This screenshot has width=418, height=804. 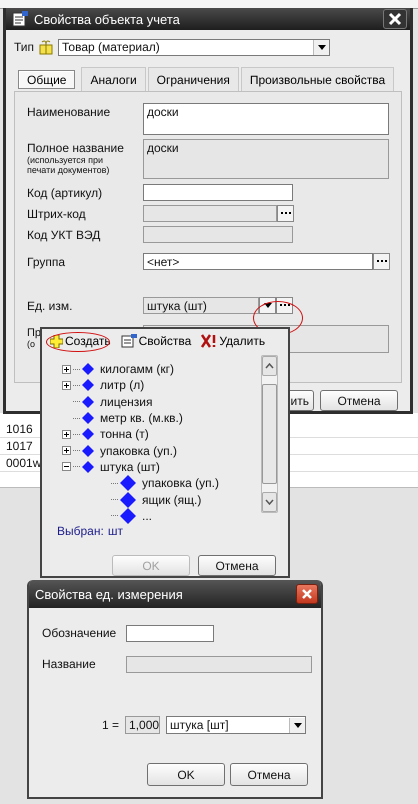 What do you see at coordinates (115, 531) in the screenshot?
I see `status-value: шт` at bounding box center [115, 531].